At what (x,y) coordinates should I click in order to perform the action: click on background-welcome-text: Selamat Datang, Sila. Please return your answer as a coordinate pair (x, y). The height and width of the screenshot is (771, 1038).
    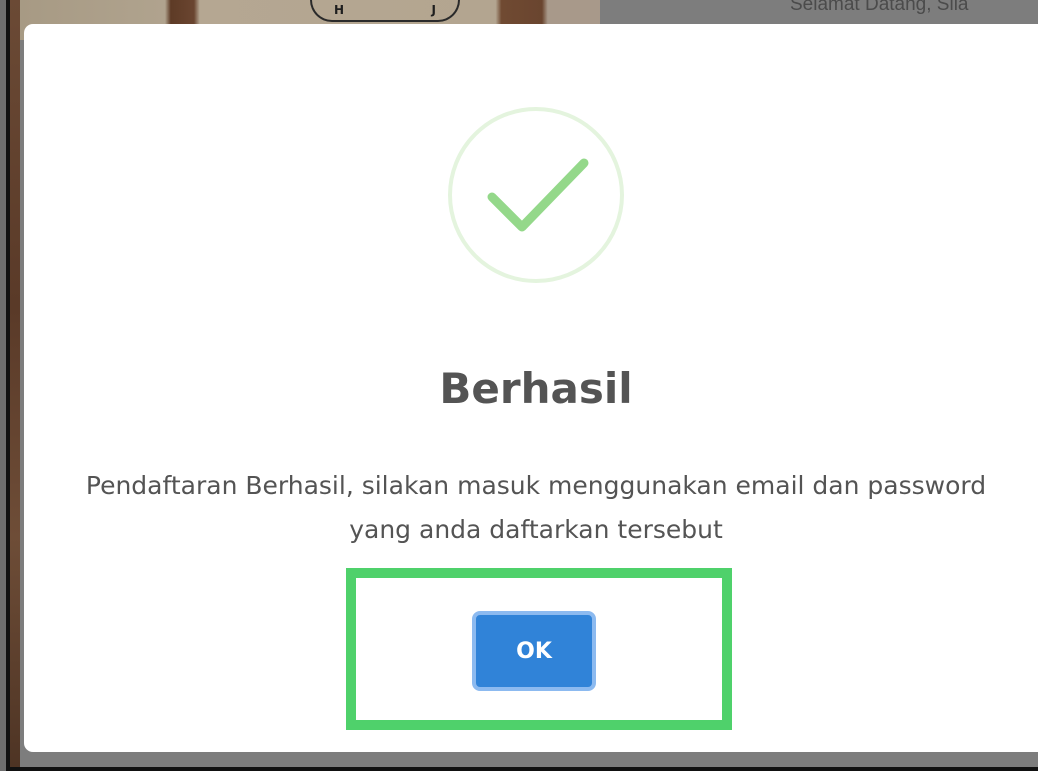
    Looking at the image, I should click on (879, 7).